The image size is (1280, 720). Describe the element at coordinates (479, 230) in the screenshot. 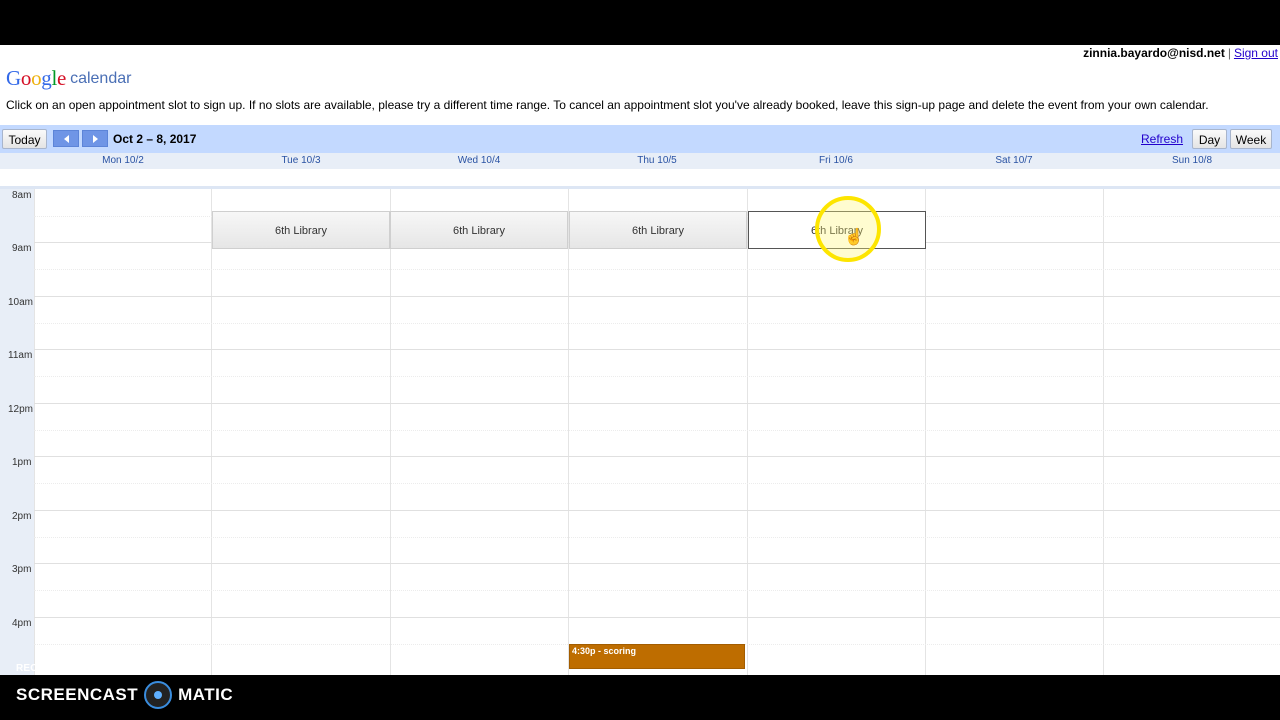

I see `appointment-slot-wed: 6th Library` at that location.